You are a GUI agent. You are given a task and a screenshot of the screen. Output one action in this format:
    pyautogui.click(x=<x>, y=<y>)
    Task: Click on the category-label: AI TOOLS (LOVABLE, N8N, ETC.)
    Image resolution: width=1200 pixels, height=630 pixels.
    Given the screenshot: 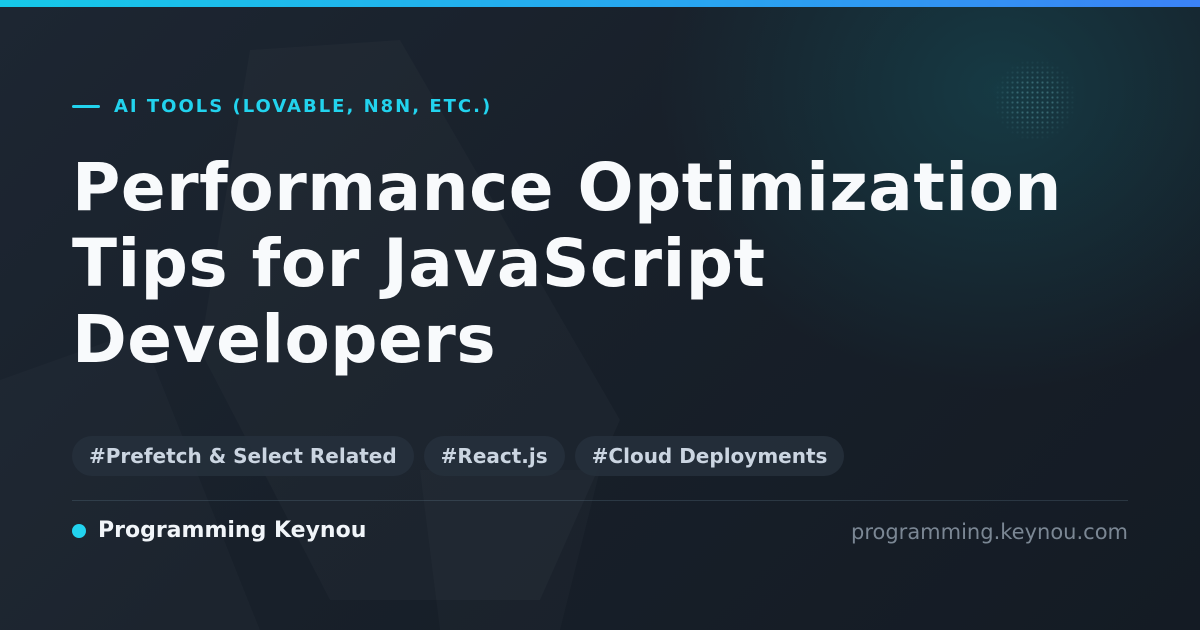 What is the action you would take?
    pyautogui.click(x=303, y=106)
    